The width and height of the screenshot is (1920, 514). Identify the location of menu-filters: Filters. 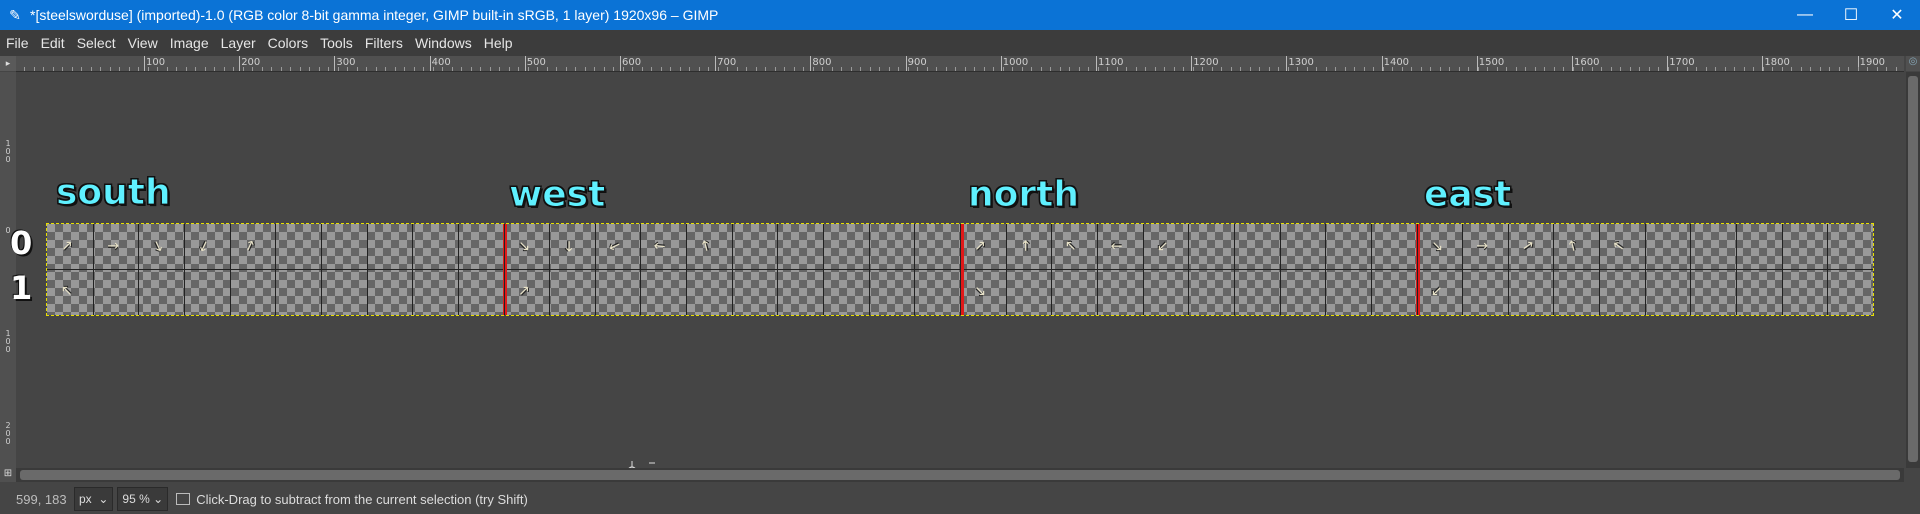
(384, 43).